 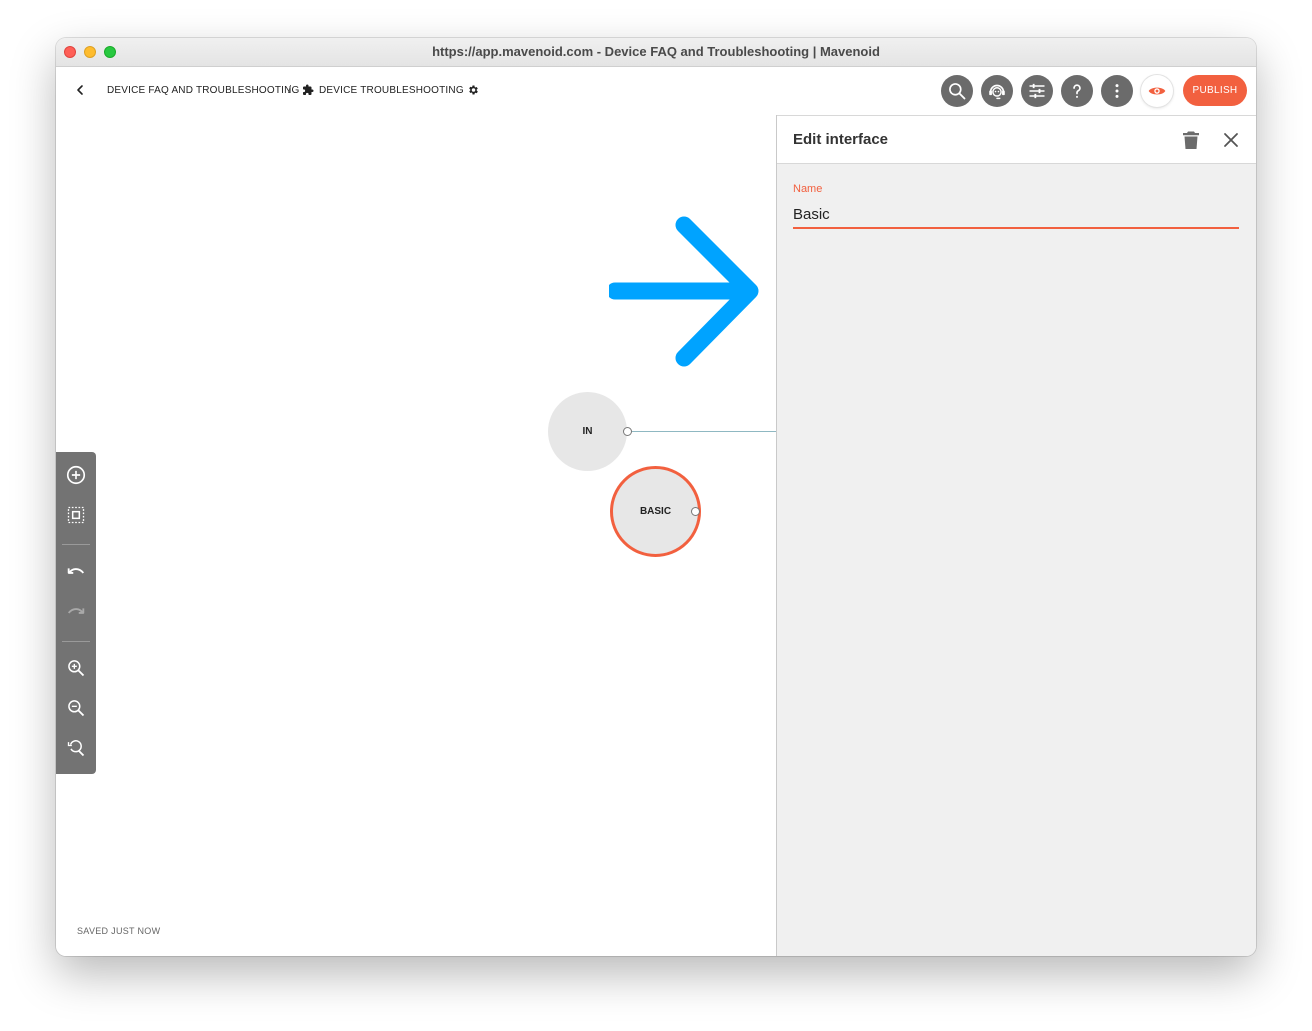 I want to click on add-node-tool, so click(x=76, y=475).